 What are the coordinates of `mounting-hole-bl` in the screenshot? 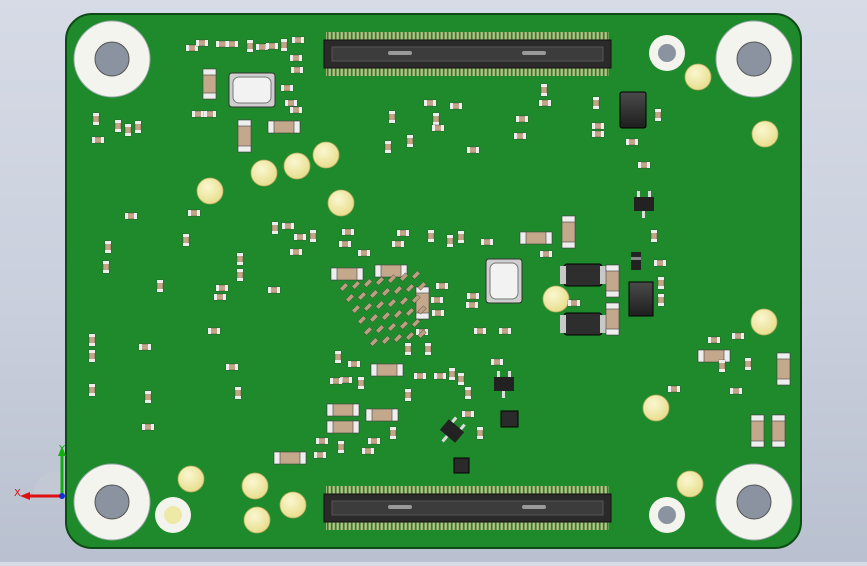 It's located at (112, 502).